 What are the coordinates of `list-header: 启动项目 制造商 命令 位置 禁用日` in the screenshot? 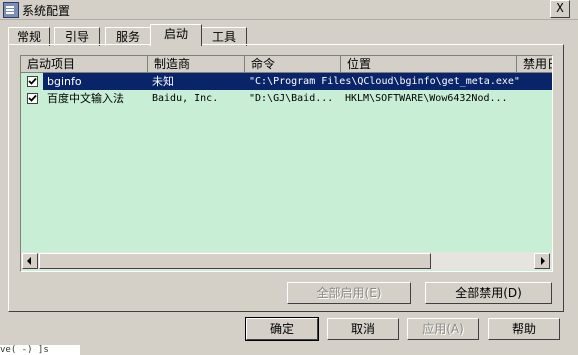 It's located at (286, 64).